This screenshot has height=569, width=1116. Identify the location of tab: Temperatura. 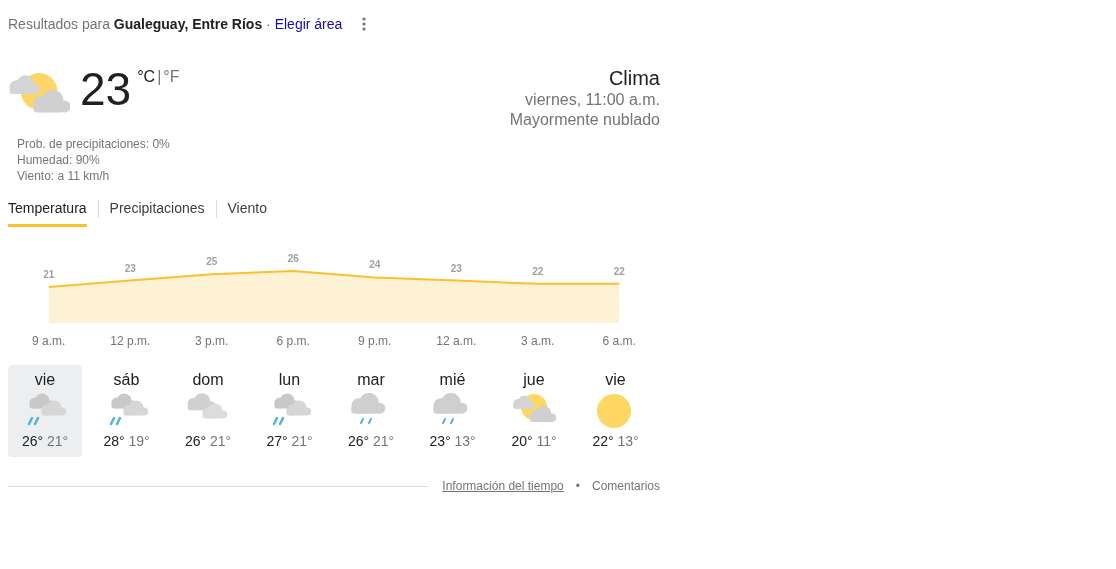
(47, 211).